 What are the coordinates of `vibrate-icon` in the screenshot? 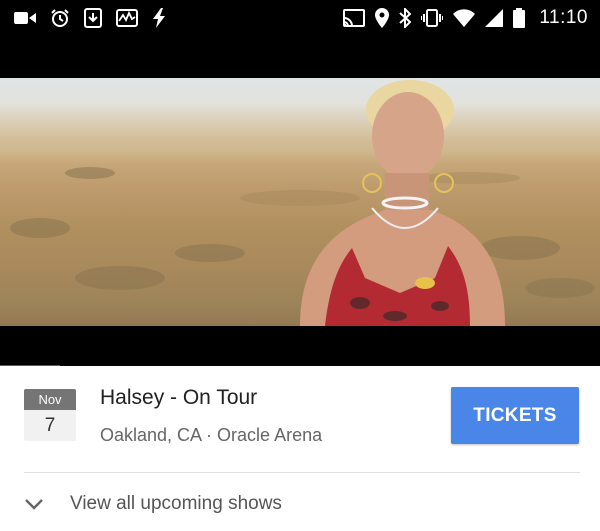 It's located at (432, 18).